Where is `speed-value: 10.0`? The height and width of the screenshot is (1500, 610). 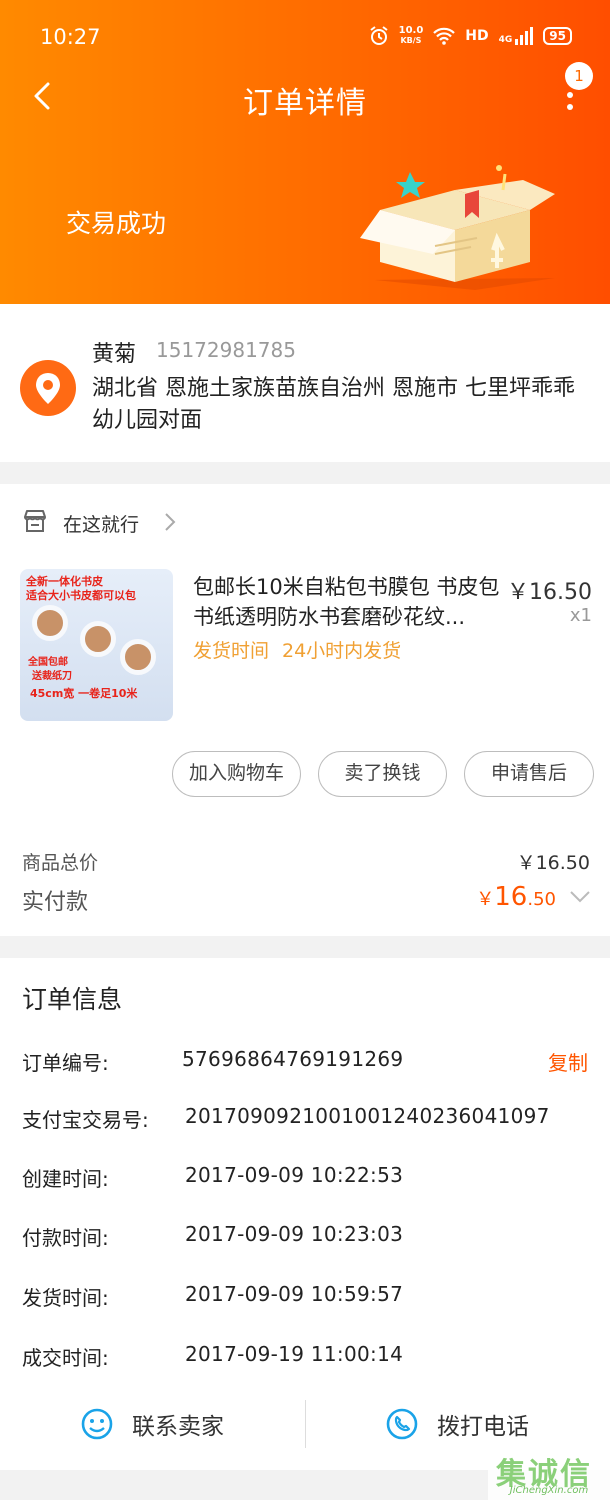
speed-value: 10.0 is located at coordinates (411, 30).